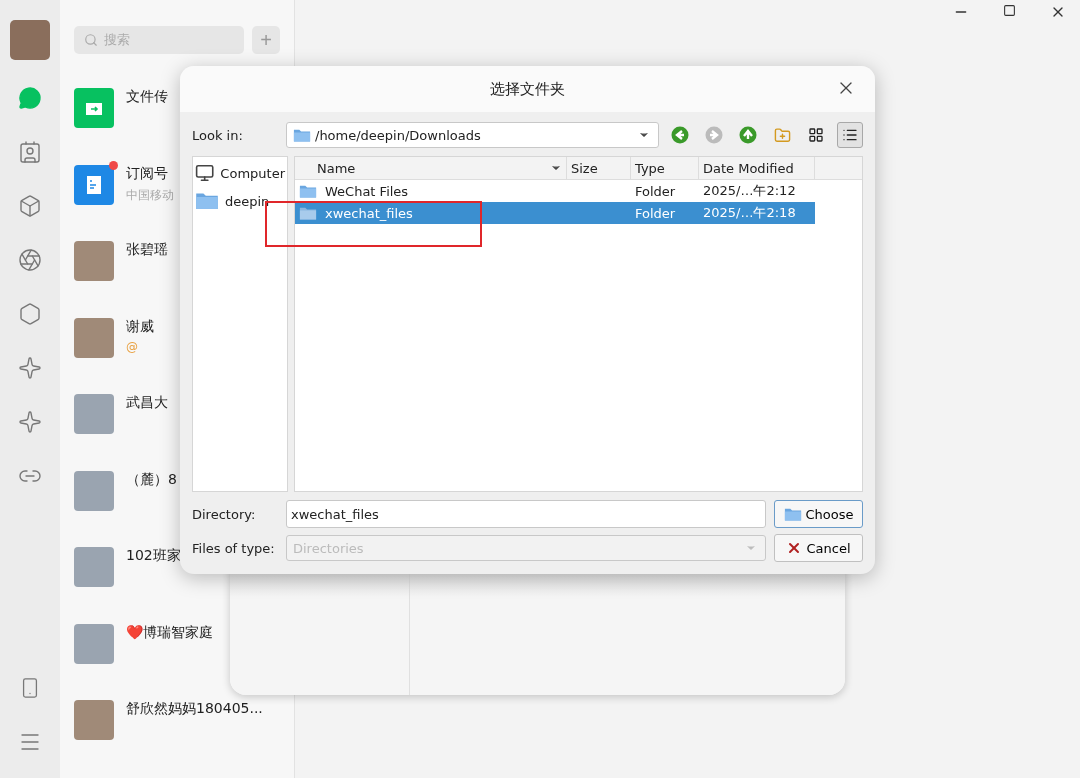 The image size is (1080, 778). I want to click on choose-button: Choose, so click(818, 514).